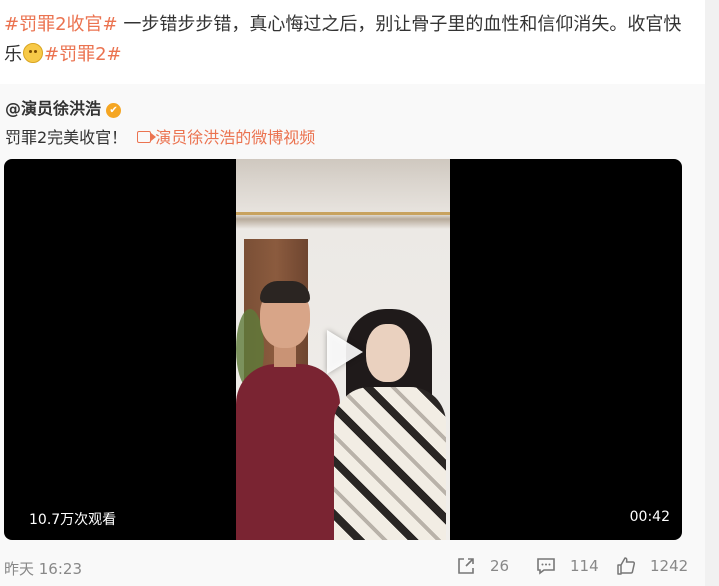 The height and width of the screenshot is (586, 719). What do you see at coordinates (147, 137) in the screenshot?
I see `video-camera-icon` at bounding box center [147, 137].